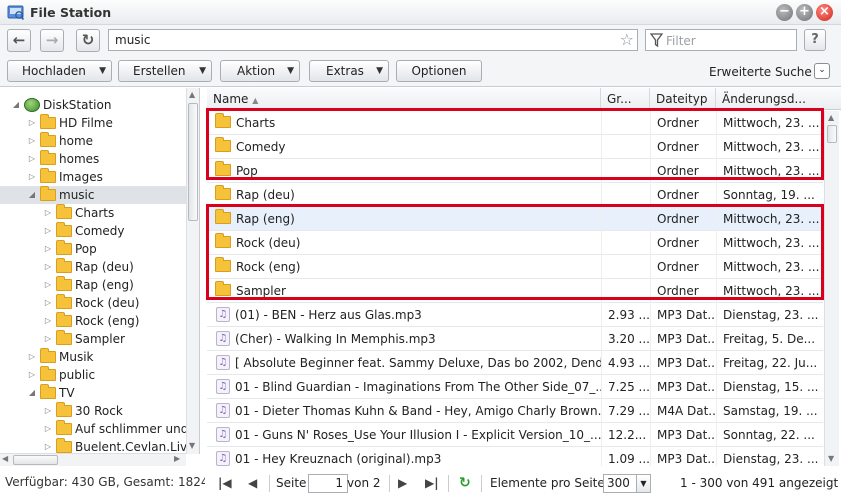  I want to click on tree-node-label: Rap (eng), so click(104, 285).